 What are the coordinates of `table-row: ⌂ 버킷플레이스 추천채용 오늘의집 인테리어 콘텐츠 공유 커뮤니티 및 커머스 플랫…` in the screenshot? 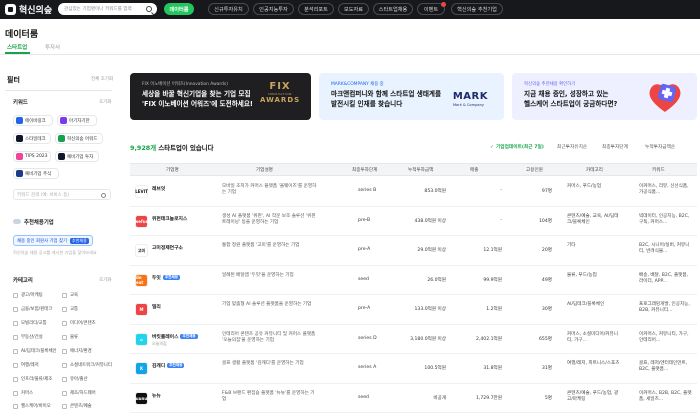 It's located at (413, 339).